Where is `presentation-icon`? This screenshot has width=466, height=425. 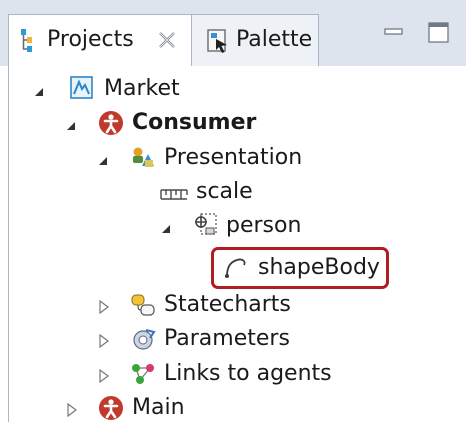 presentation-icon is located at coordinates (143, 160).